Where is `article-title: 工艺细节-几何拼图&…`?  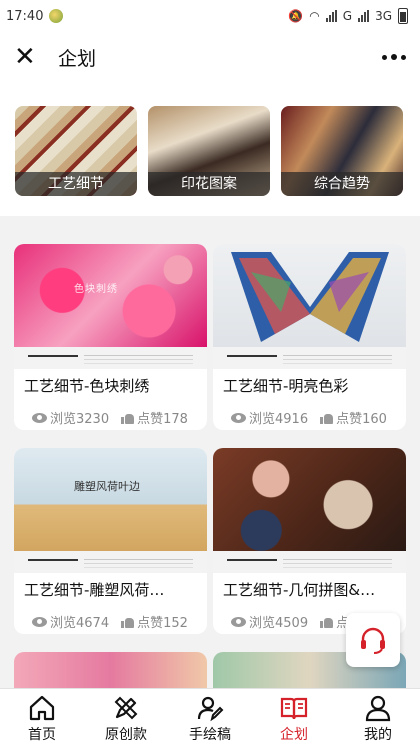 article-title: 工艺细节-几何拼图&… is located at coordinates (299, 590).